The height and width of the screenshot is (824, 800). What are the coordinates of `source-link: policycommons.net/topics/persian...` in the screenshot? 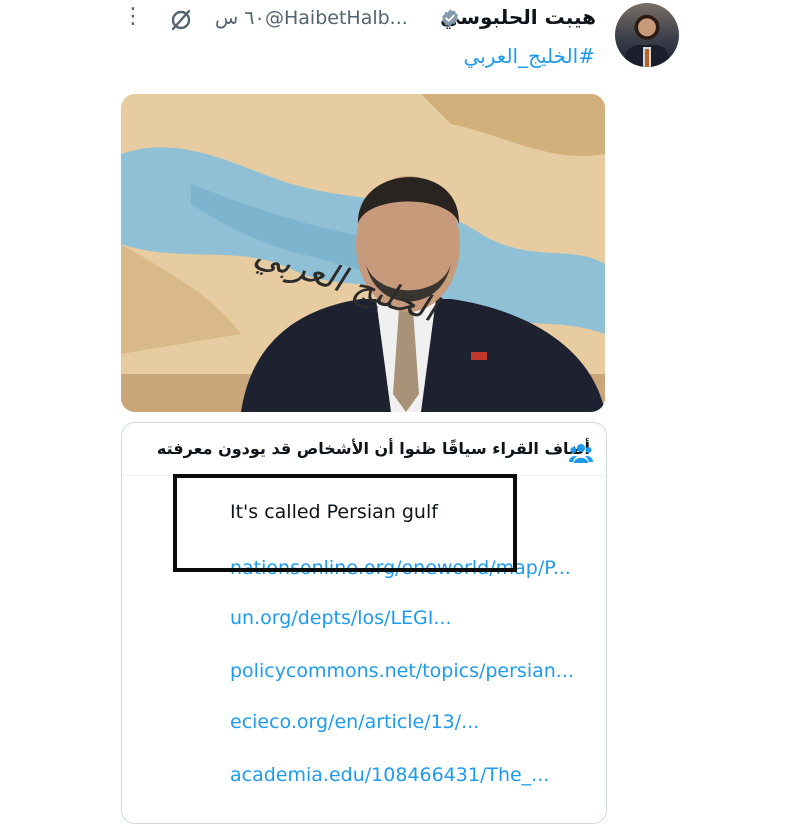 It's located at (402, 671).